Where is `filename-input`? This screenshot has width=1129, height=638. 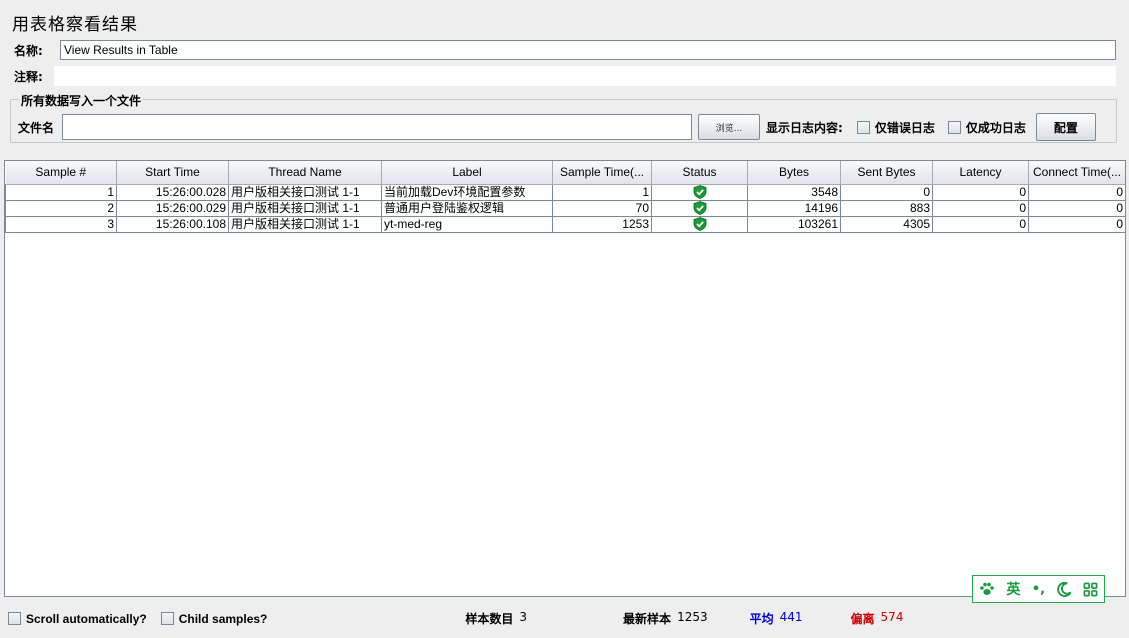 filename-input is located at coordinates (377, 127).